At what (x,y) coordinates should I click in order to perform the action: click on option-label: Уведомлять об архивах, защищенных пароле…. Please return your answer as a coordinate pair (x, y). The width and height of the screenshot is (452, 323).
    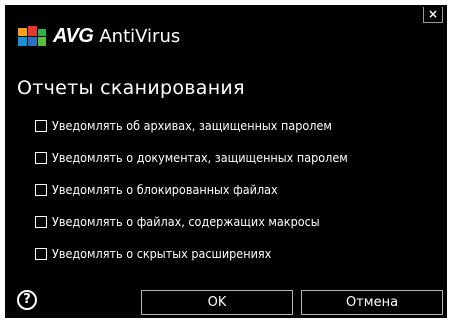
    Looking at the image, I should click on (192, 125).